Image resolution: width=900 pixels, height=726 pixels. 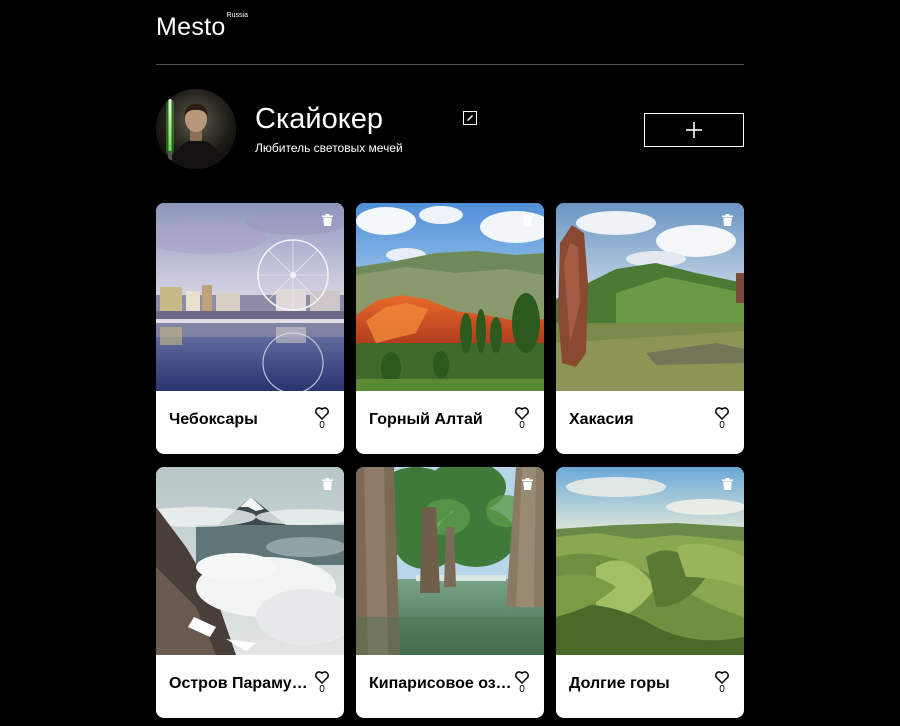 What do you see at coordinates (440, 683) in the screenshot?
I see `card-title: Кипарисовое озеро` at bounding box center [440, 683].